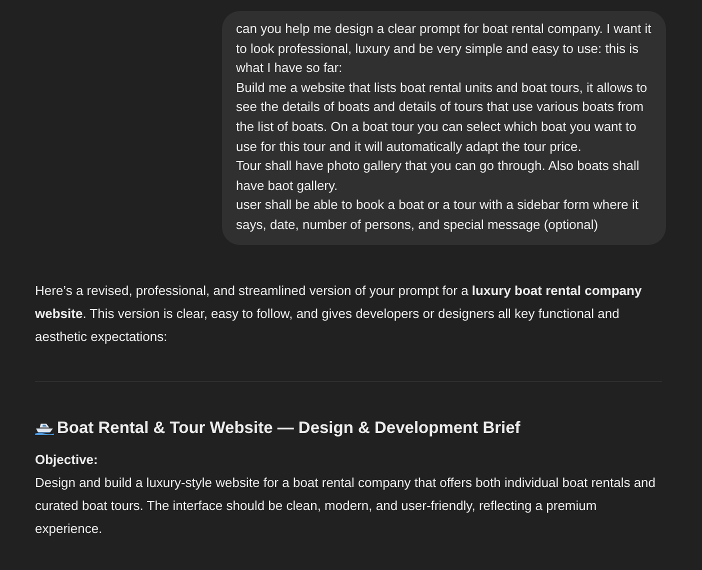 The height and width of the screenshot is (570, 702). I want to click on message-text: user shall be able to book a boat or a tour with a sidebar form where it says, date, number of persons, and special message (optional), so click(438, 215).